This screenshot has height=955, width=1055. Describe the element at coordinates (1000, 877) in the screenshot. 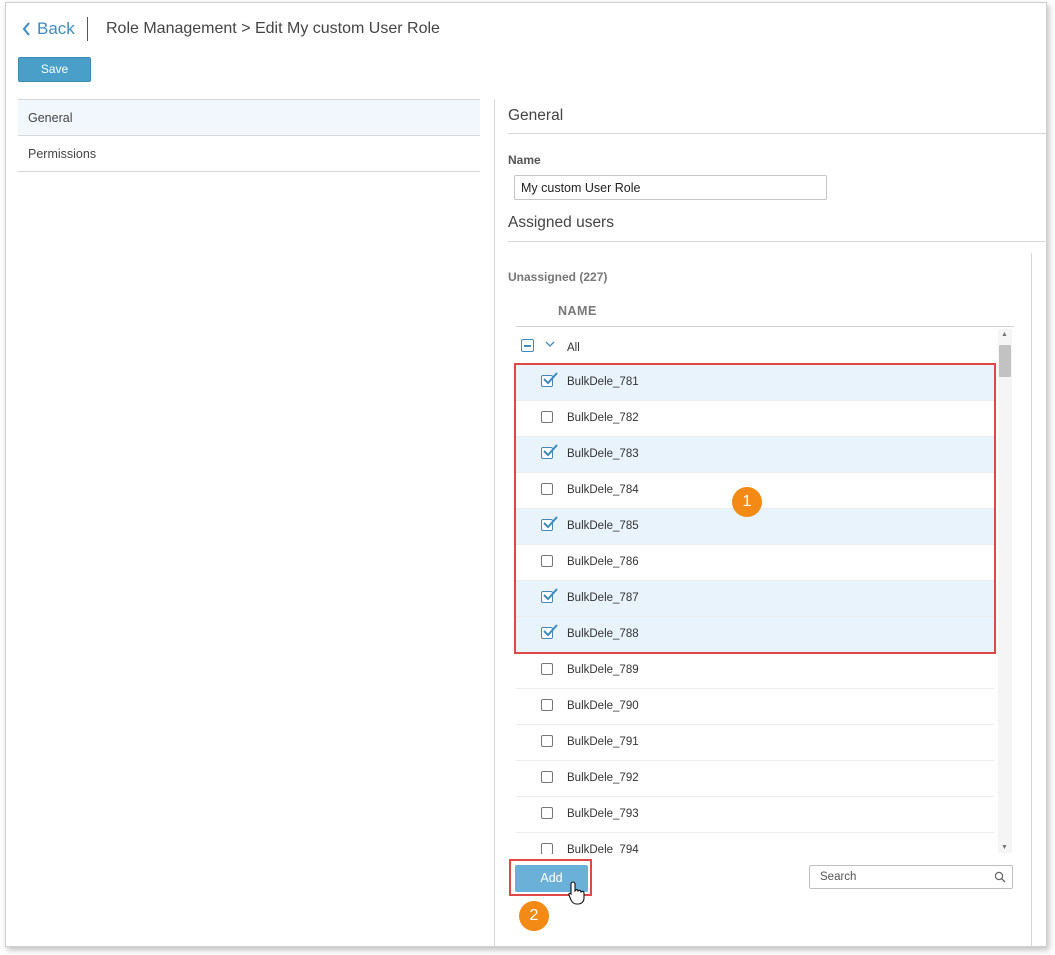

I see `search-icon` at that location.